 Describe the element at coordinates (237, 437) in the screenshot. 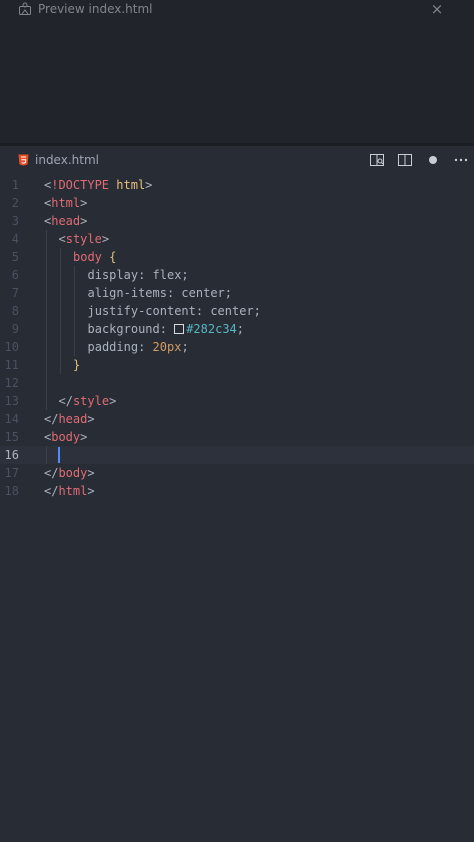

I see `code-line: 15 <body>` at that location.